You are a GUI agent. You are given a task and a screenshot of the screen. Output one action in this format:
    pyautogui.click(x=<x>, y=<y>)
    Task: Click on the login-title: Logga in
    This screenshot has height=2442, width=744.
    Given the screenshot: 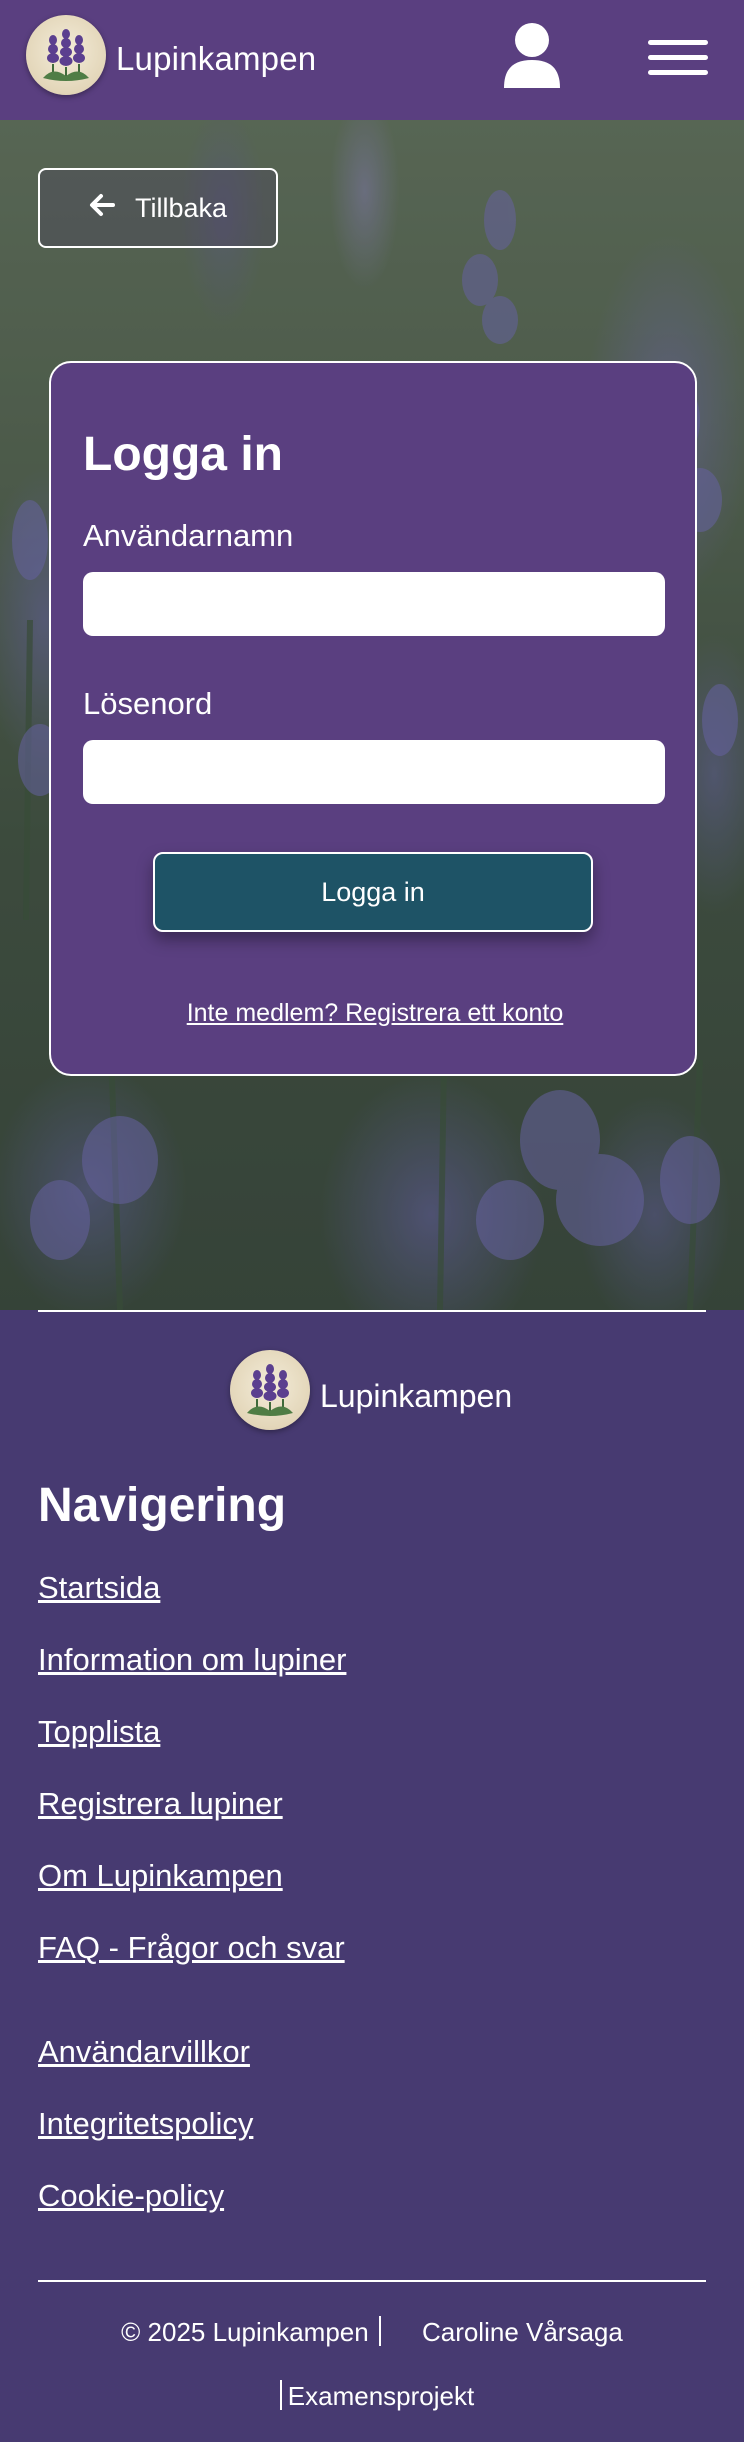 What is the action you would take?
    pyautogui.click(x=183, y=454)
    